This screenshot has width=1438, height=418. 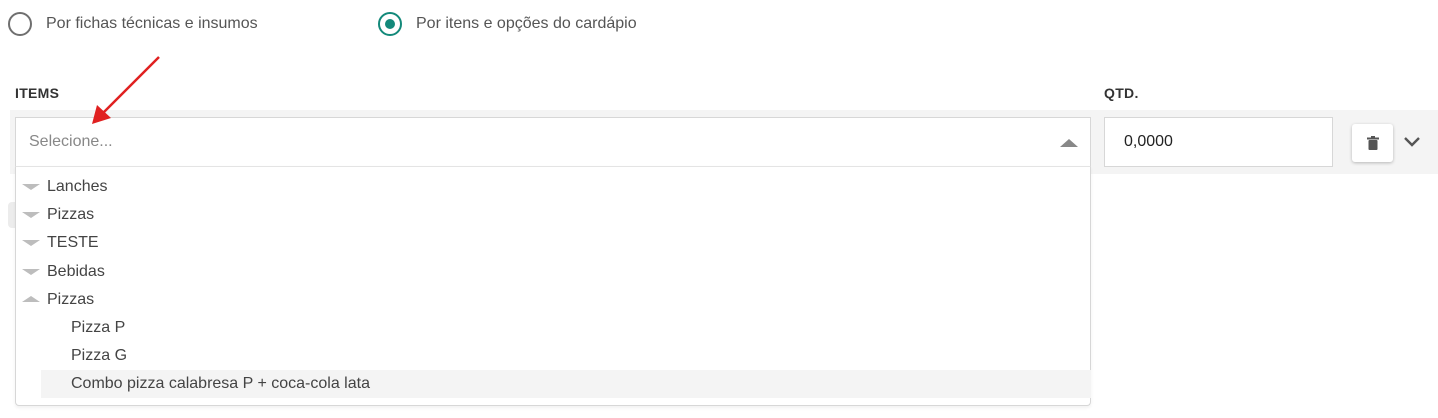 I want to click on dropdown-option-highlighted: Combo pizza calabresa P + coca-cola lata, so click(x=566, y=384).